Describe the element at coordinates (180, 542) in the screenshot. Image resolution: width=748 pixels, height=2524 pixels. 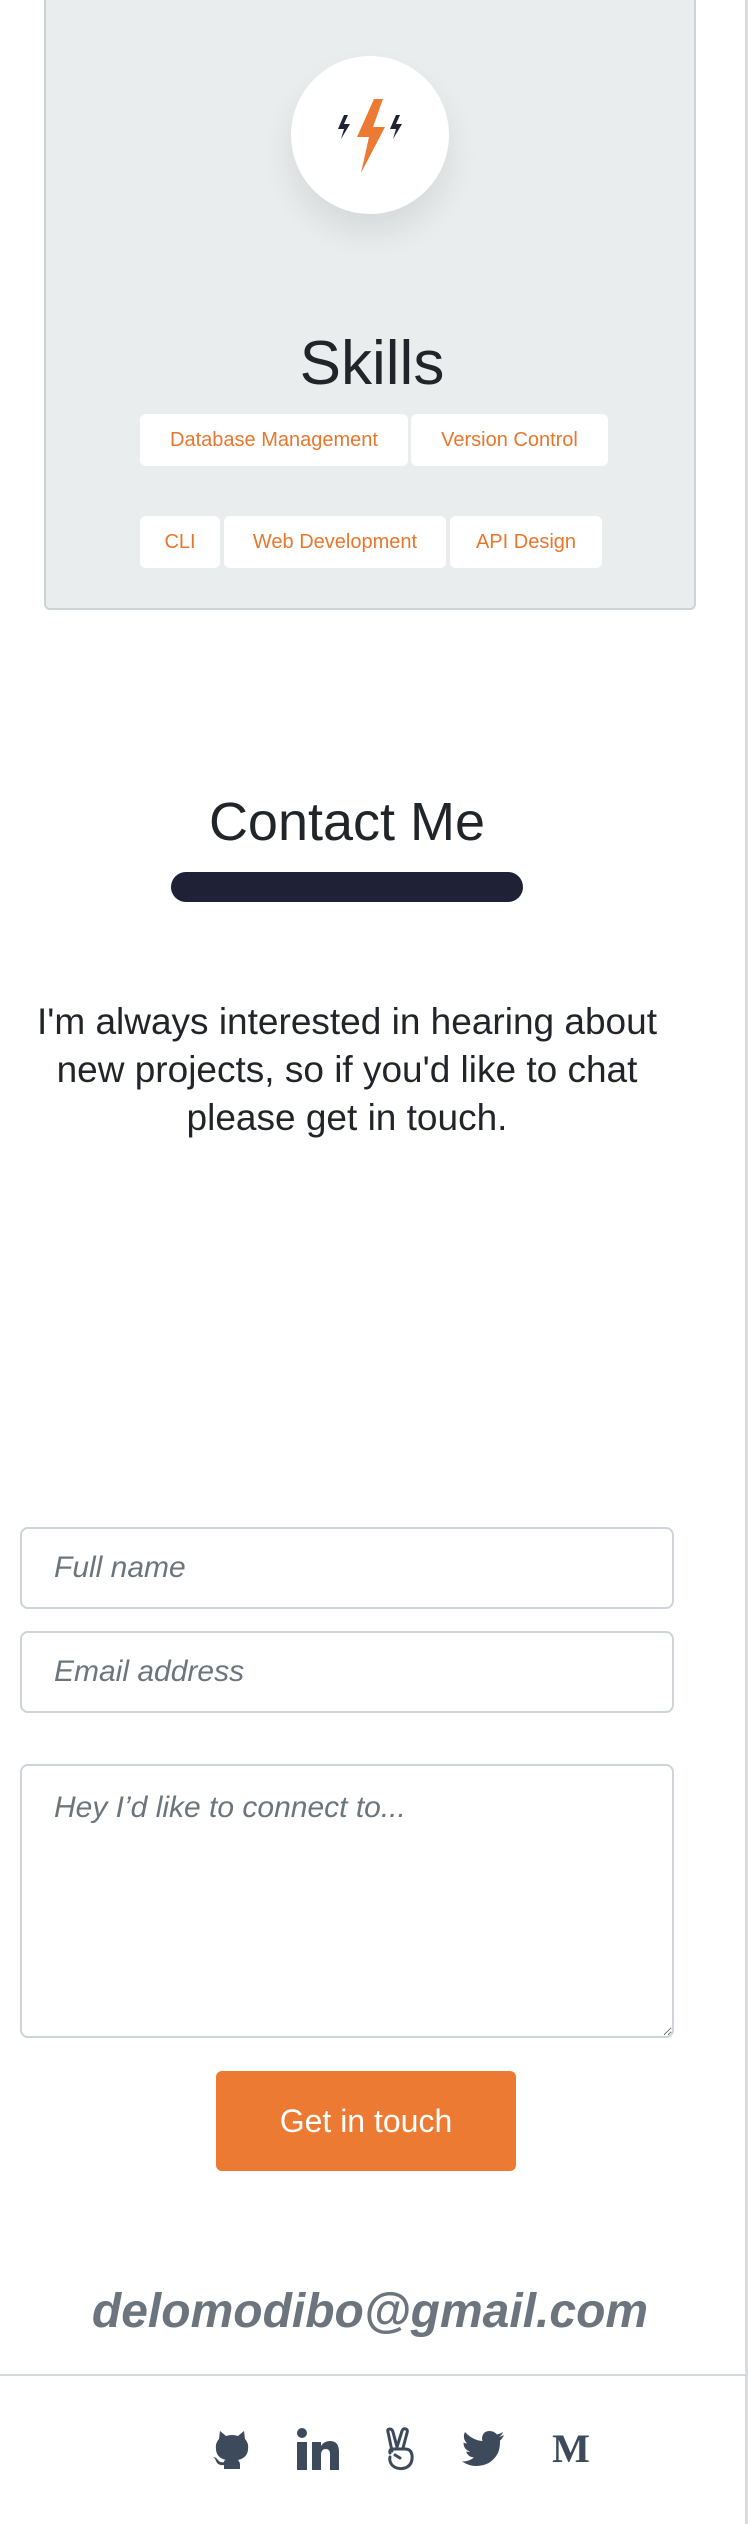
I see `skill-chip: CLI` at that location.